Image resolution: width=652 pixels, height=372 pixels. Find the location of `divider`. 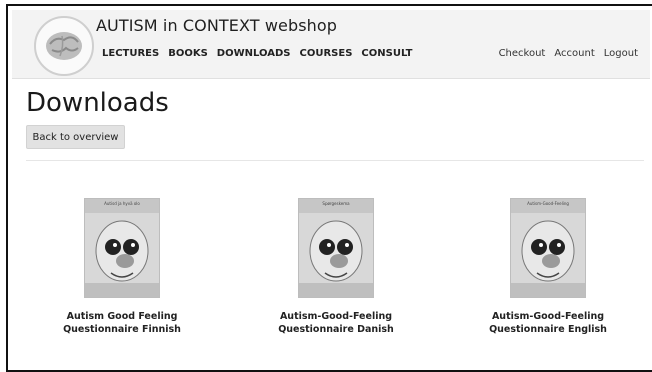

divider is located at coordinates (335, 160).